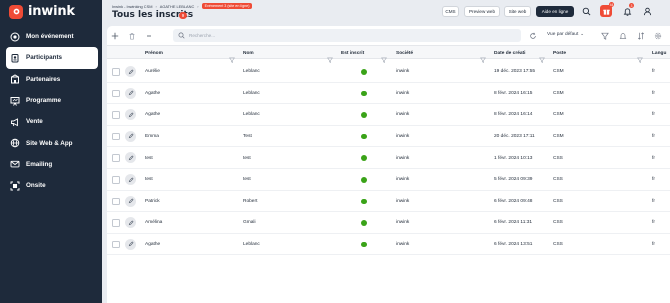 This screenshot has height=303, width=670. What do you see at coordinates (52, 185) in the screenshot?
I see `sidebar-item-onsite: Onsite` at bounding box center [52, 185].